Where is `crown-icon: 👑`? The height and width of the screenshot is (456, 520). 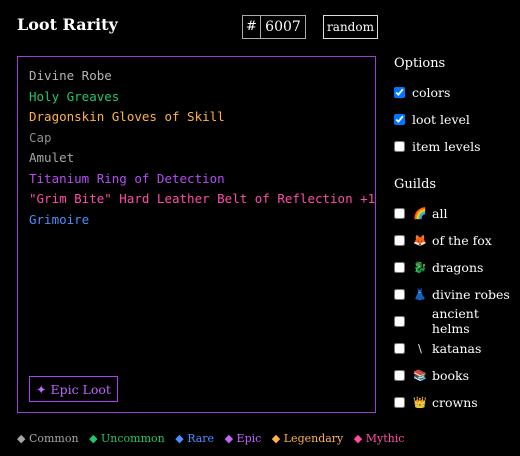 crown-icon: 👑 is located at coordinates (420, 402).